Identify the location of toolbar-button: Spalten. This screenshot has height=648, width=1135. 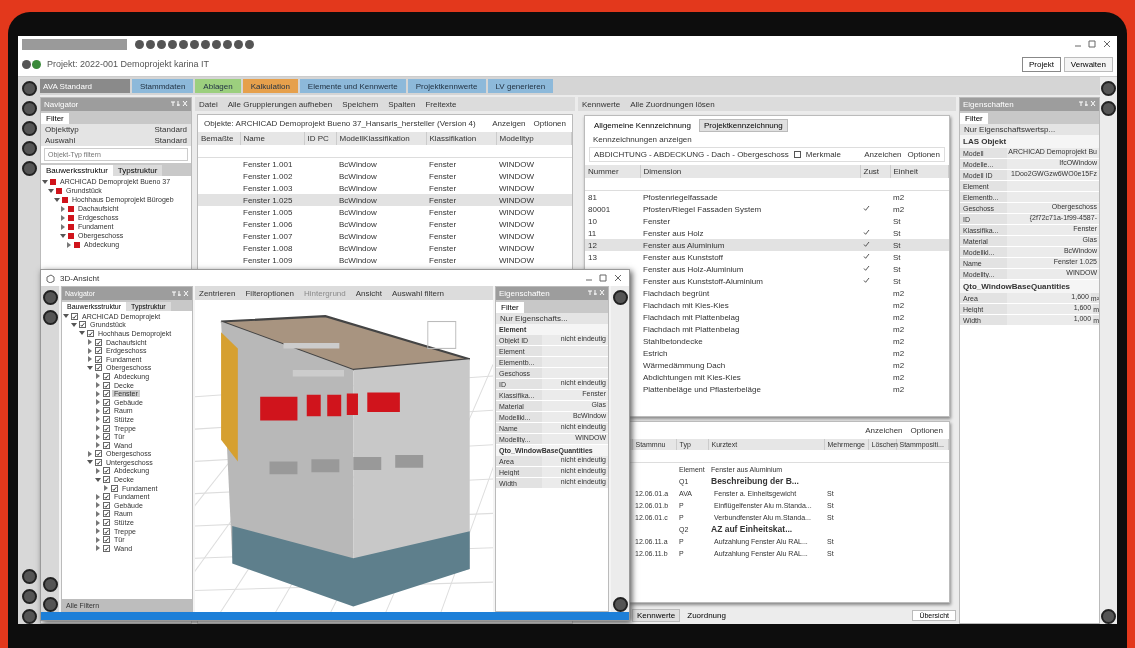
(402, 104).